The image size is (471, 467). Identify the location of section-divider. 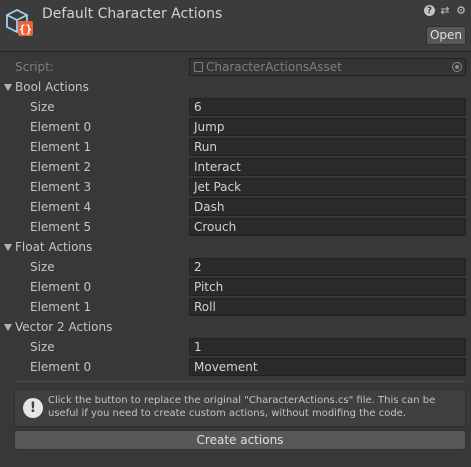
(240, 381).